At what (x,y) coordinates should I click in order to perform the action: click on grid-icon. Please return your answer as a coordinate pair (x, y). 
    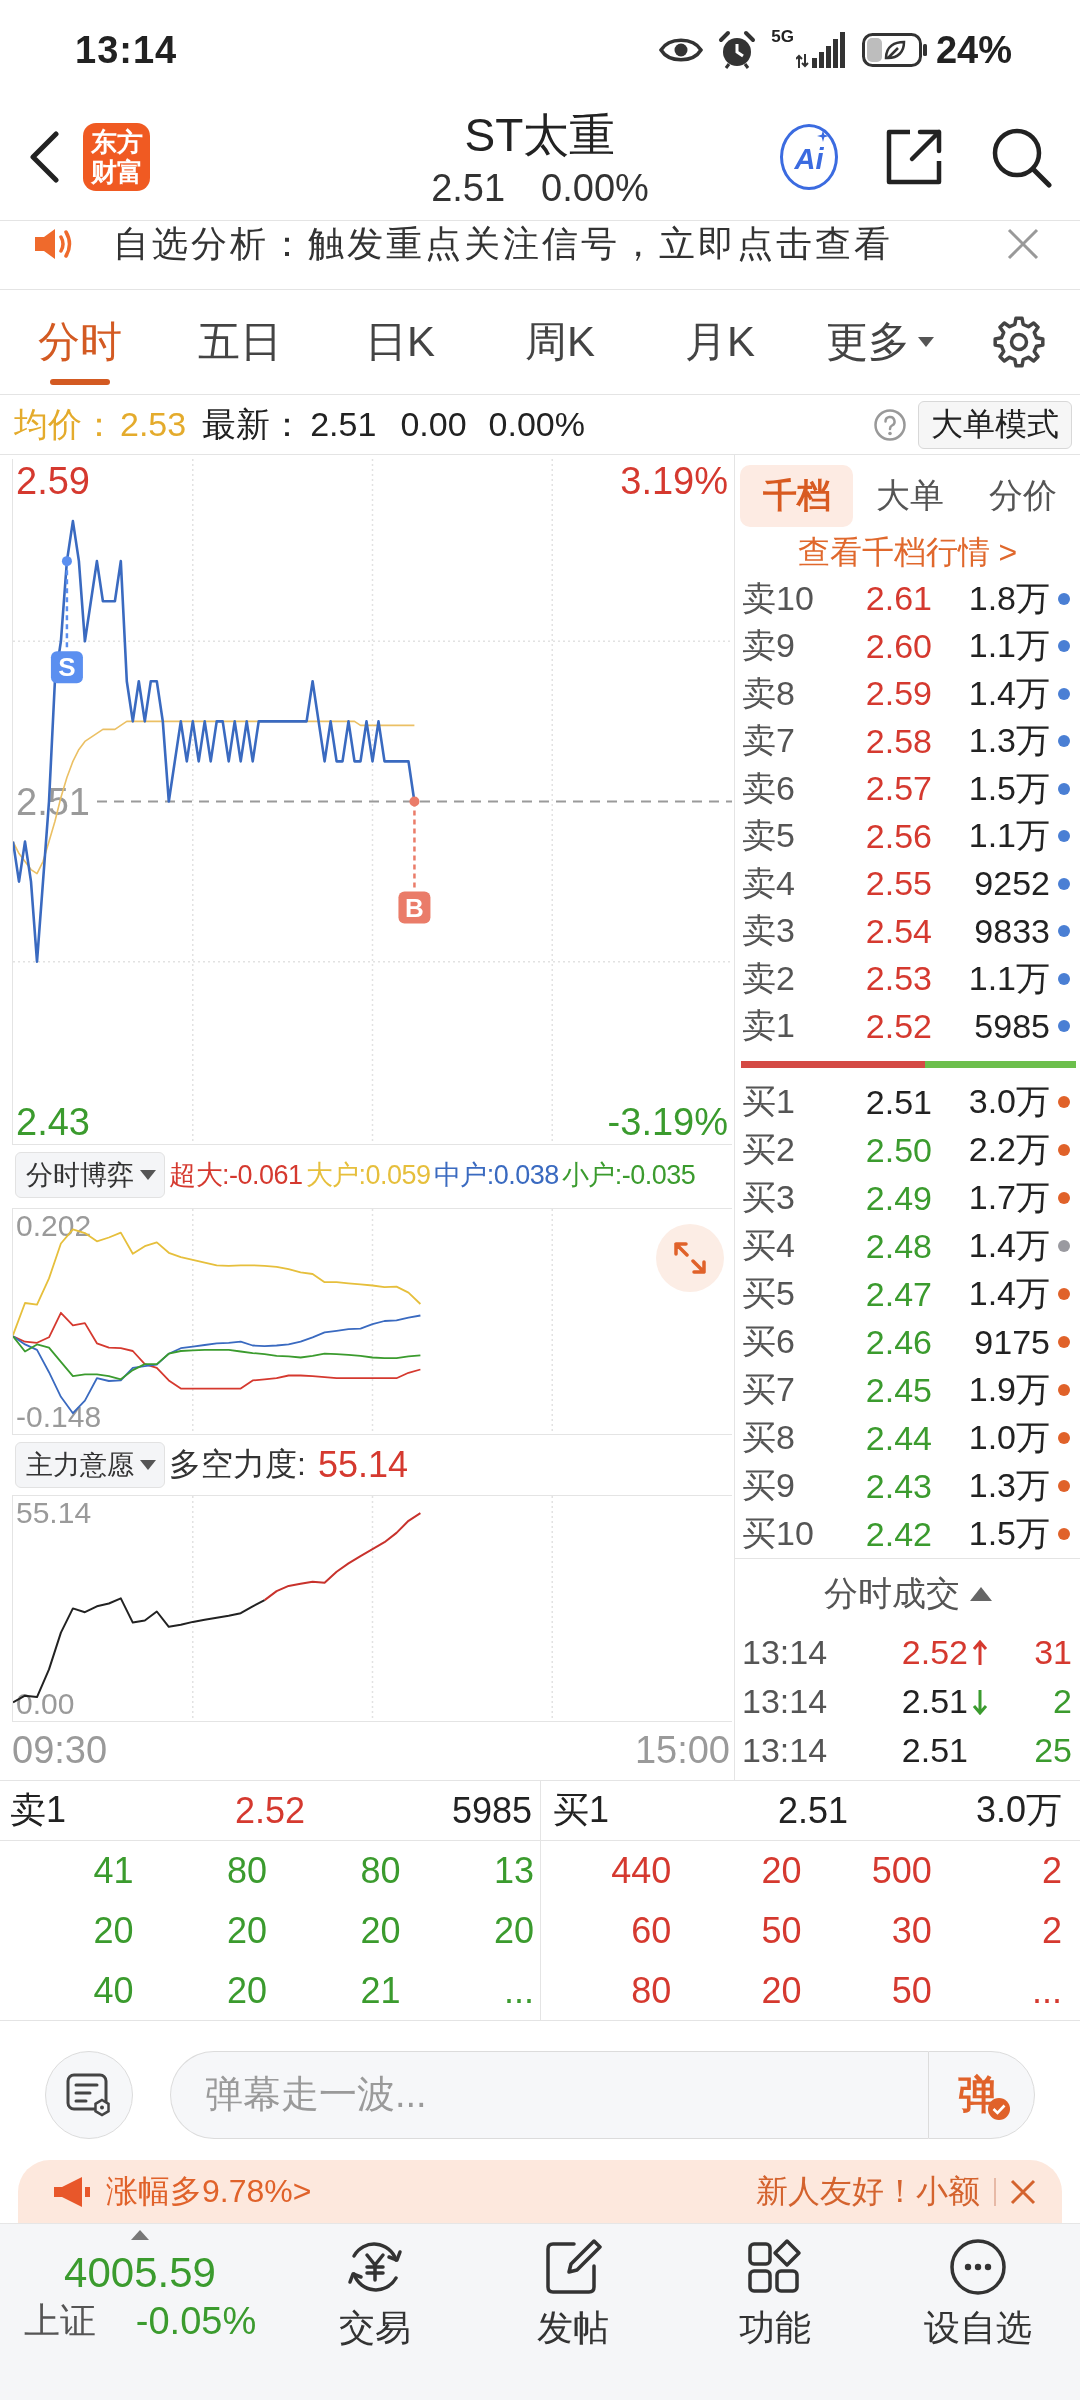
    Looking at the image, I should click on (775, 2267).